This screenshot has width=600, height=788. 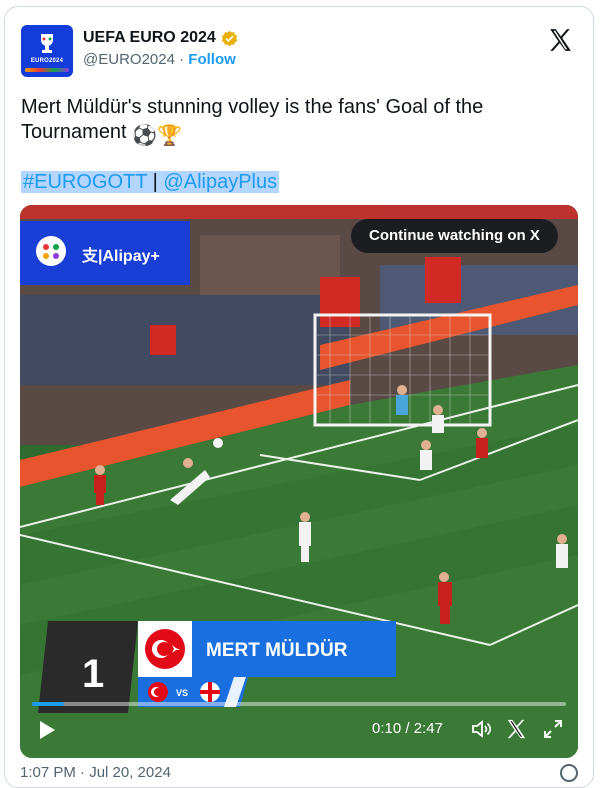 I want to click on volume-icon, so click(x=481, y=729).